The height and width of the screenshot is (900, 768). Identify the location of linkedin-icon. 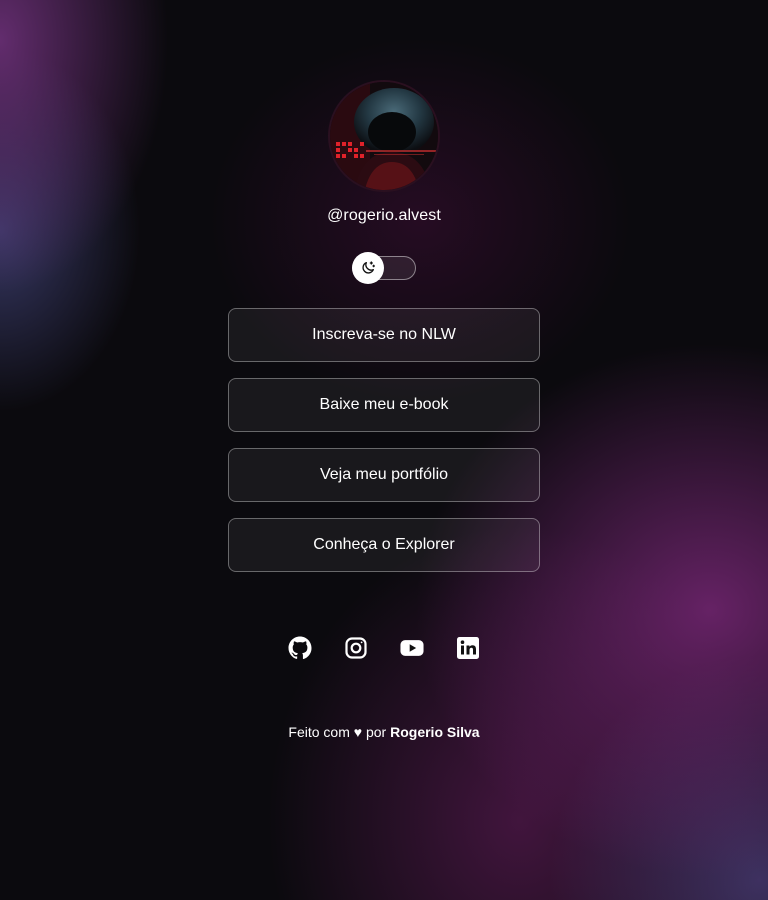
(468, 648).